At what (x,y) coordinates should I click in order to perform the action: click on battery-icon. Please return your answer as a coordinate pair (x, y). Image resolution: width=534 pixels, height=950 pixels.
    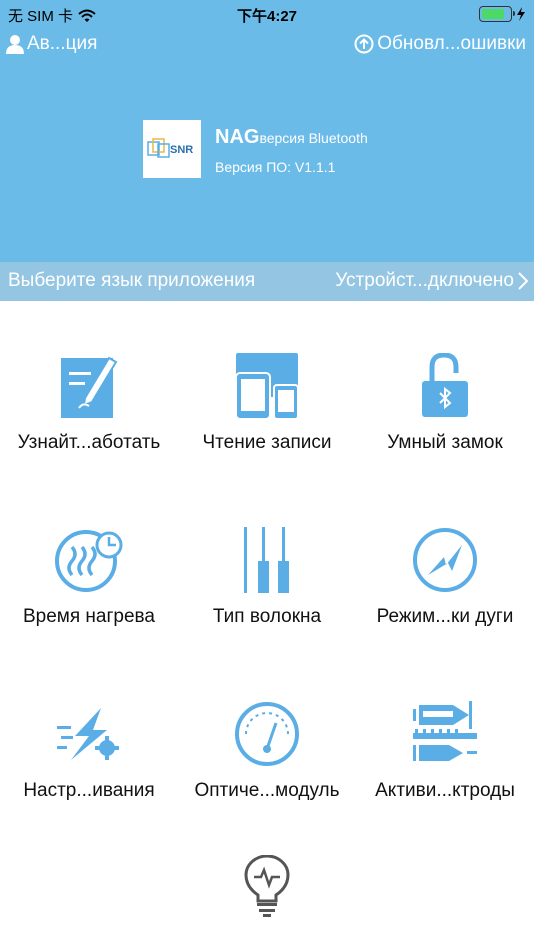
    Looking at the image, I should click on (497, 14).